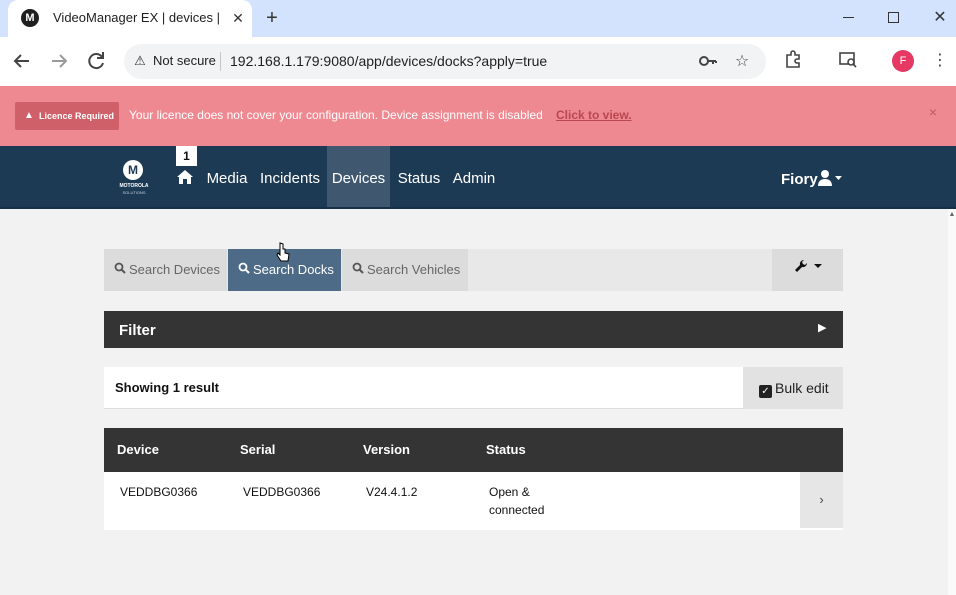 This screenshot has width=956, height=595. Describe the element at coordinates (133, 170) in the screenshot. I see `motorola-logo-icon: M` at that location.